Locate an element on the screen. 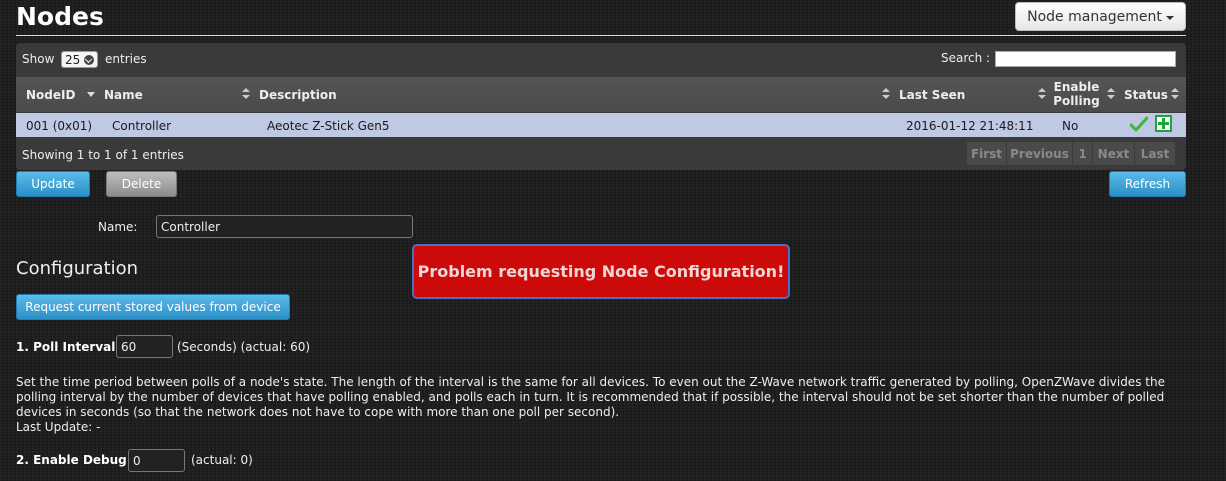 This screenshot has width=1226, height=481. search-label: Search : is located at coordinates (966, 58).